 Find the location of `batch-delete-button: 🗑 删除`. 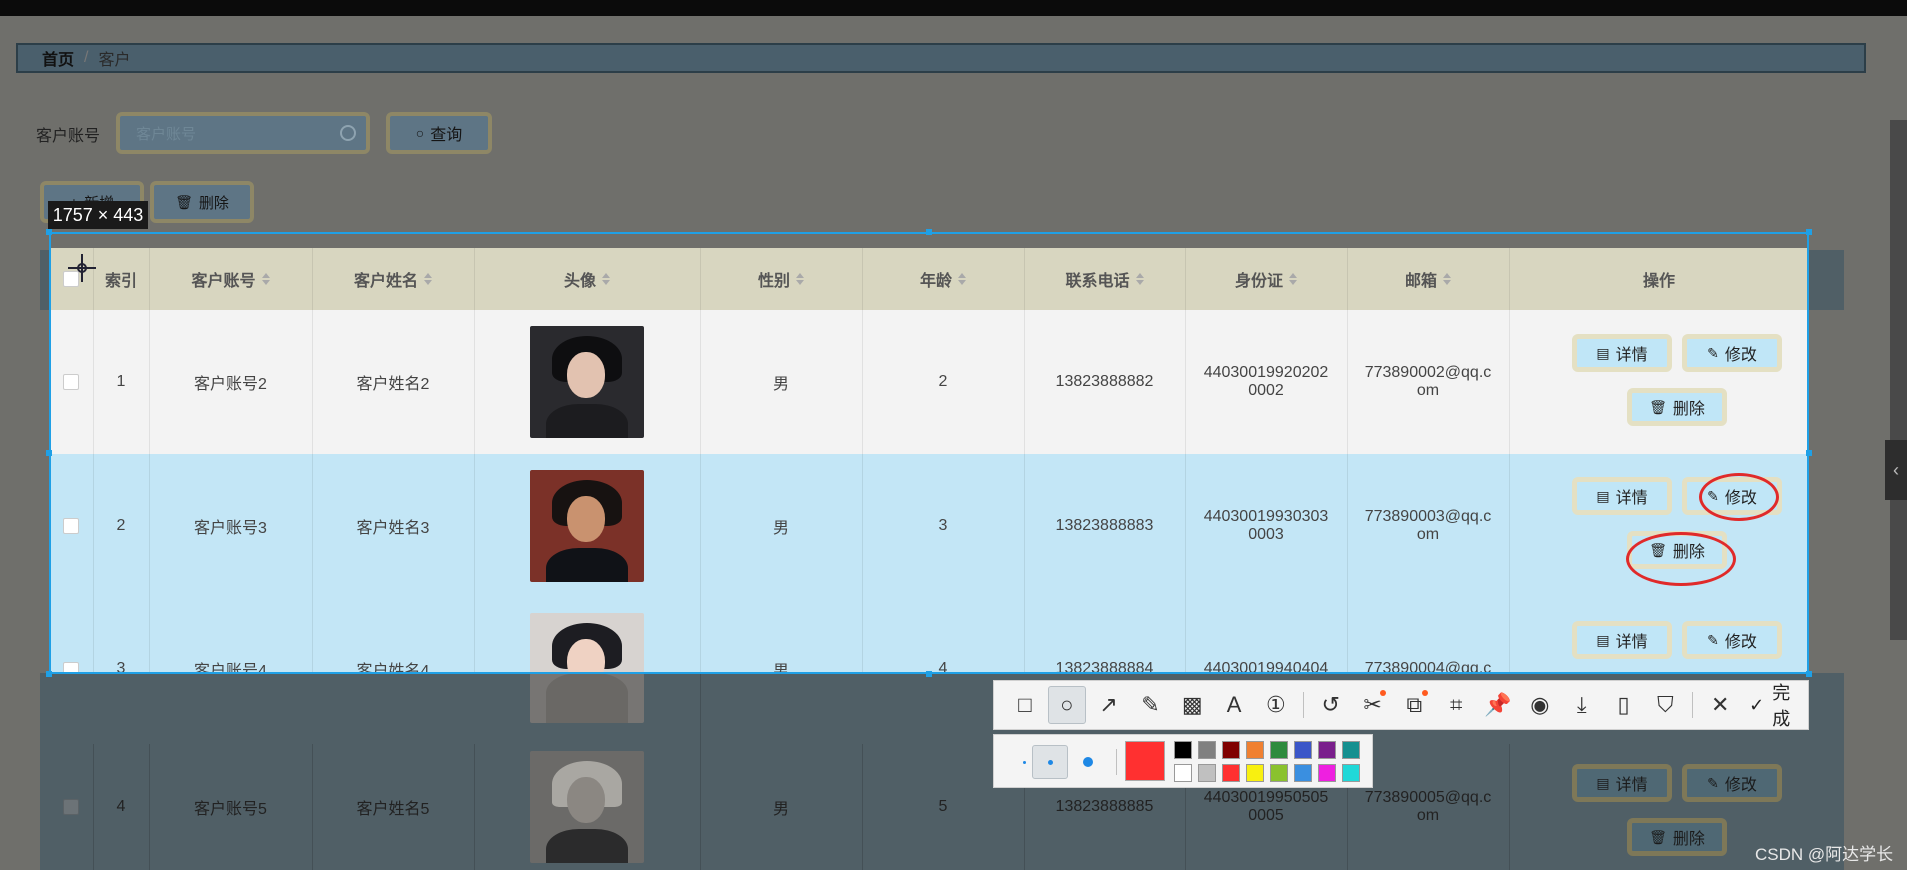

batch-delete-button: 🗑 删除 is located at coordinates (202, 202).